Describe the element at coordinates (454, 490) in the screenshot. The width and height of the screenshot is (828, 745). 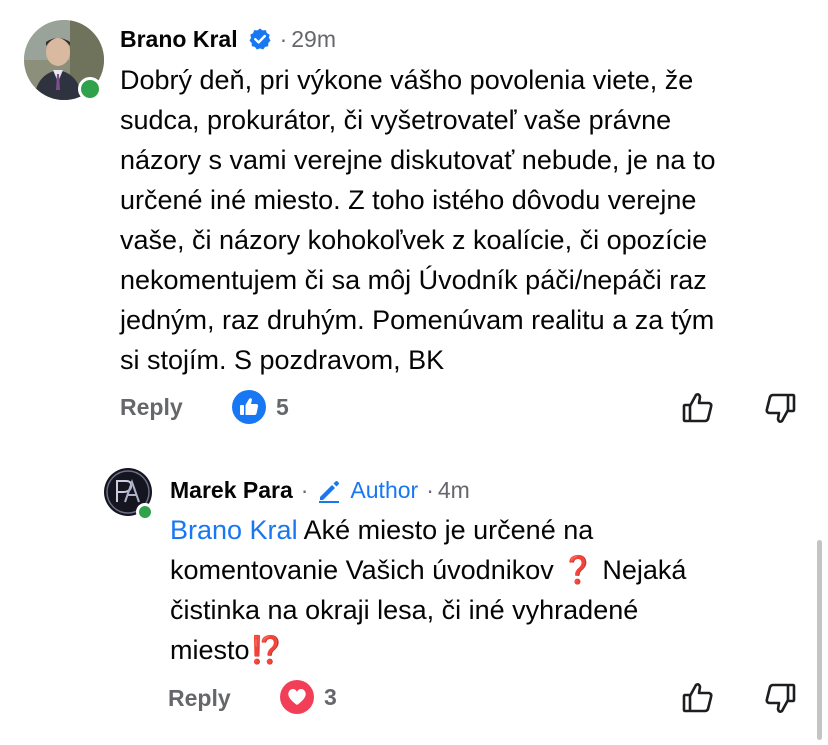
I see `comment-timestamp: 4m` at that location.